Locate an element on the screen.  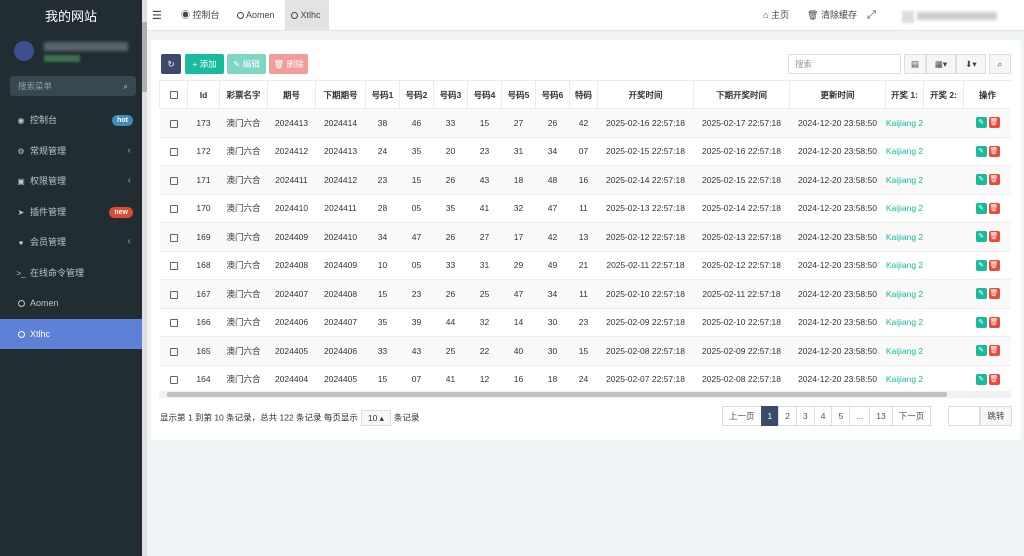
tab-dashboard: ◉ 控制台 is located at coordinates (200, 15).